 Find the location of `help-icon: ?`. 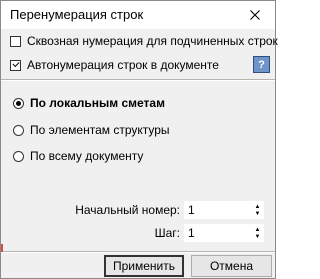

help-icon: ? is located at coordinates (261, 64).